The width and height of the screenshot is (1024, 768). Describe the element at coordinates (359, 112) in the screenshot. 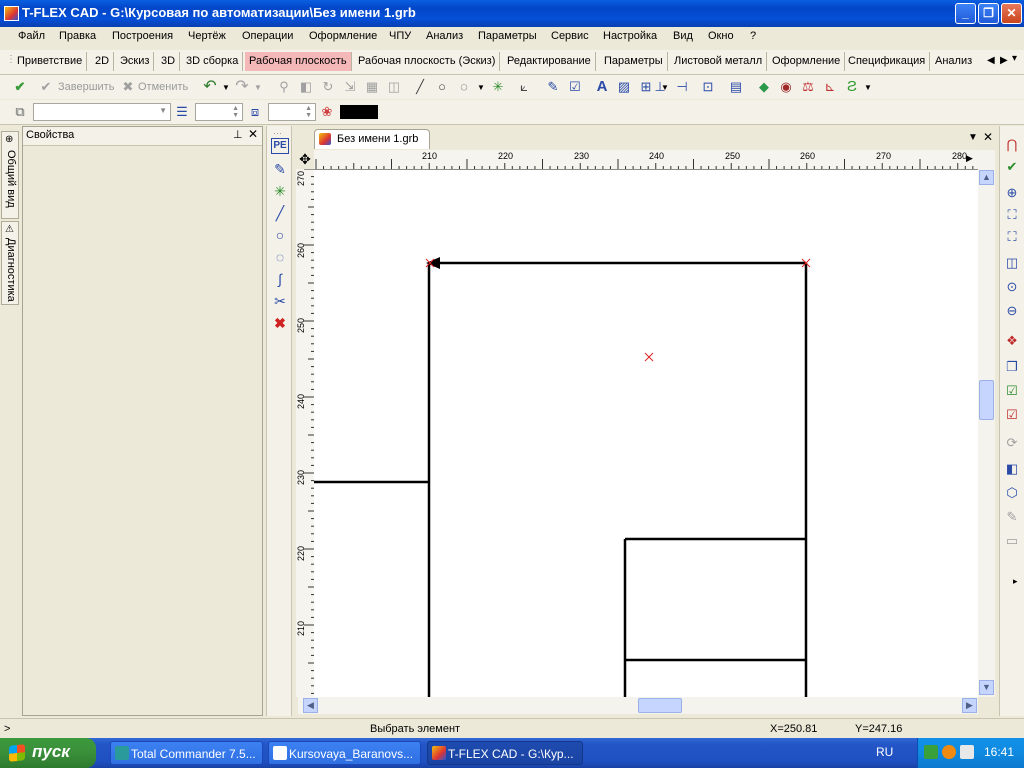

I see `color-swatch` at that location.